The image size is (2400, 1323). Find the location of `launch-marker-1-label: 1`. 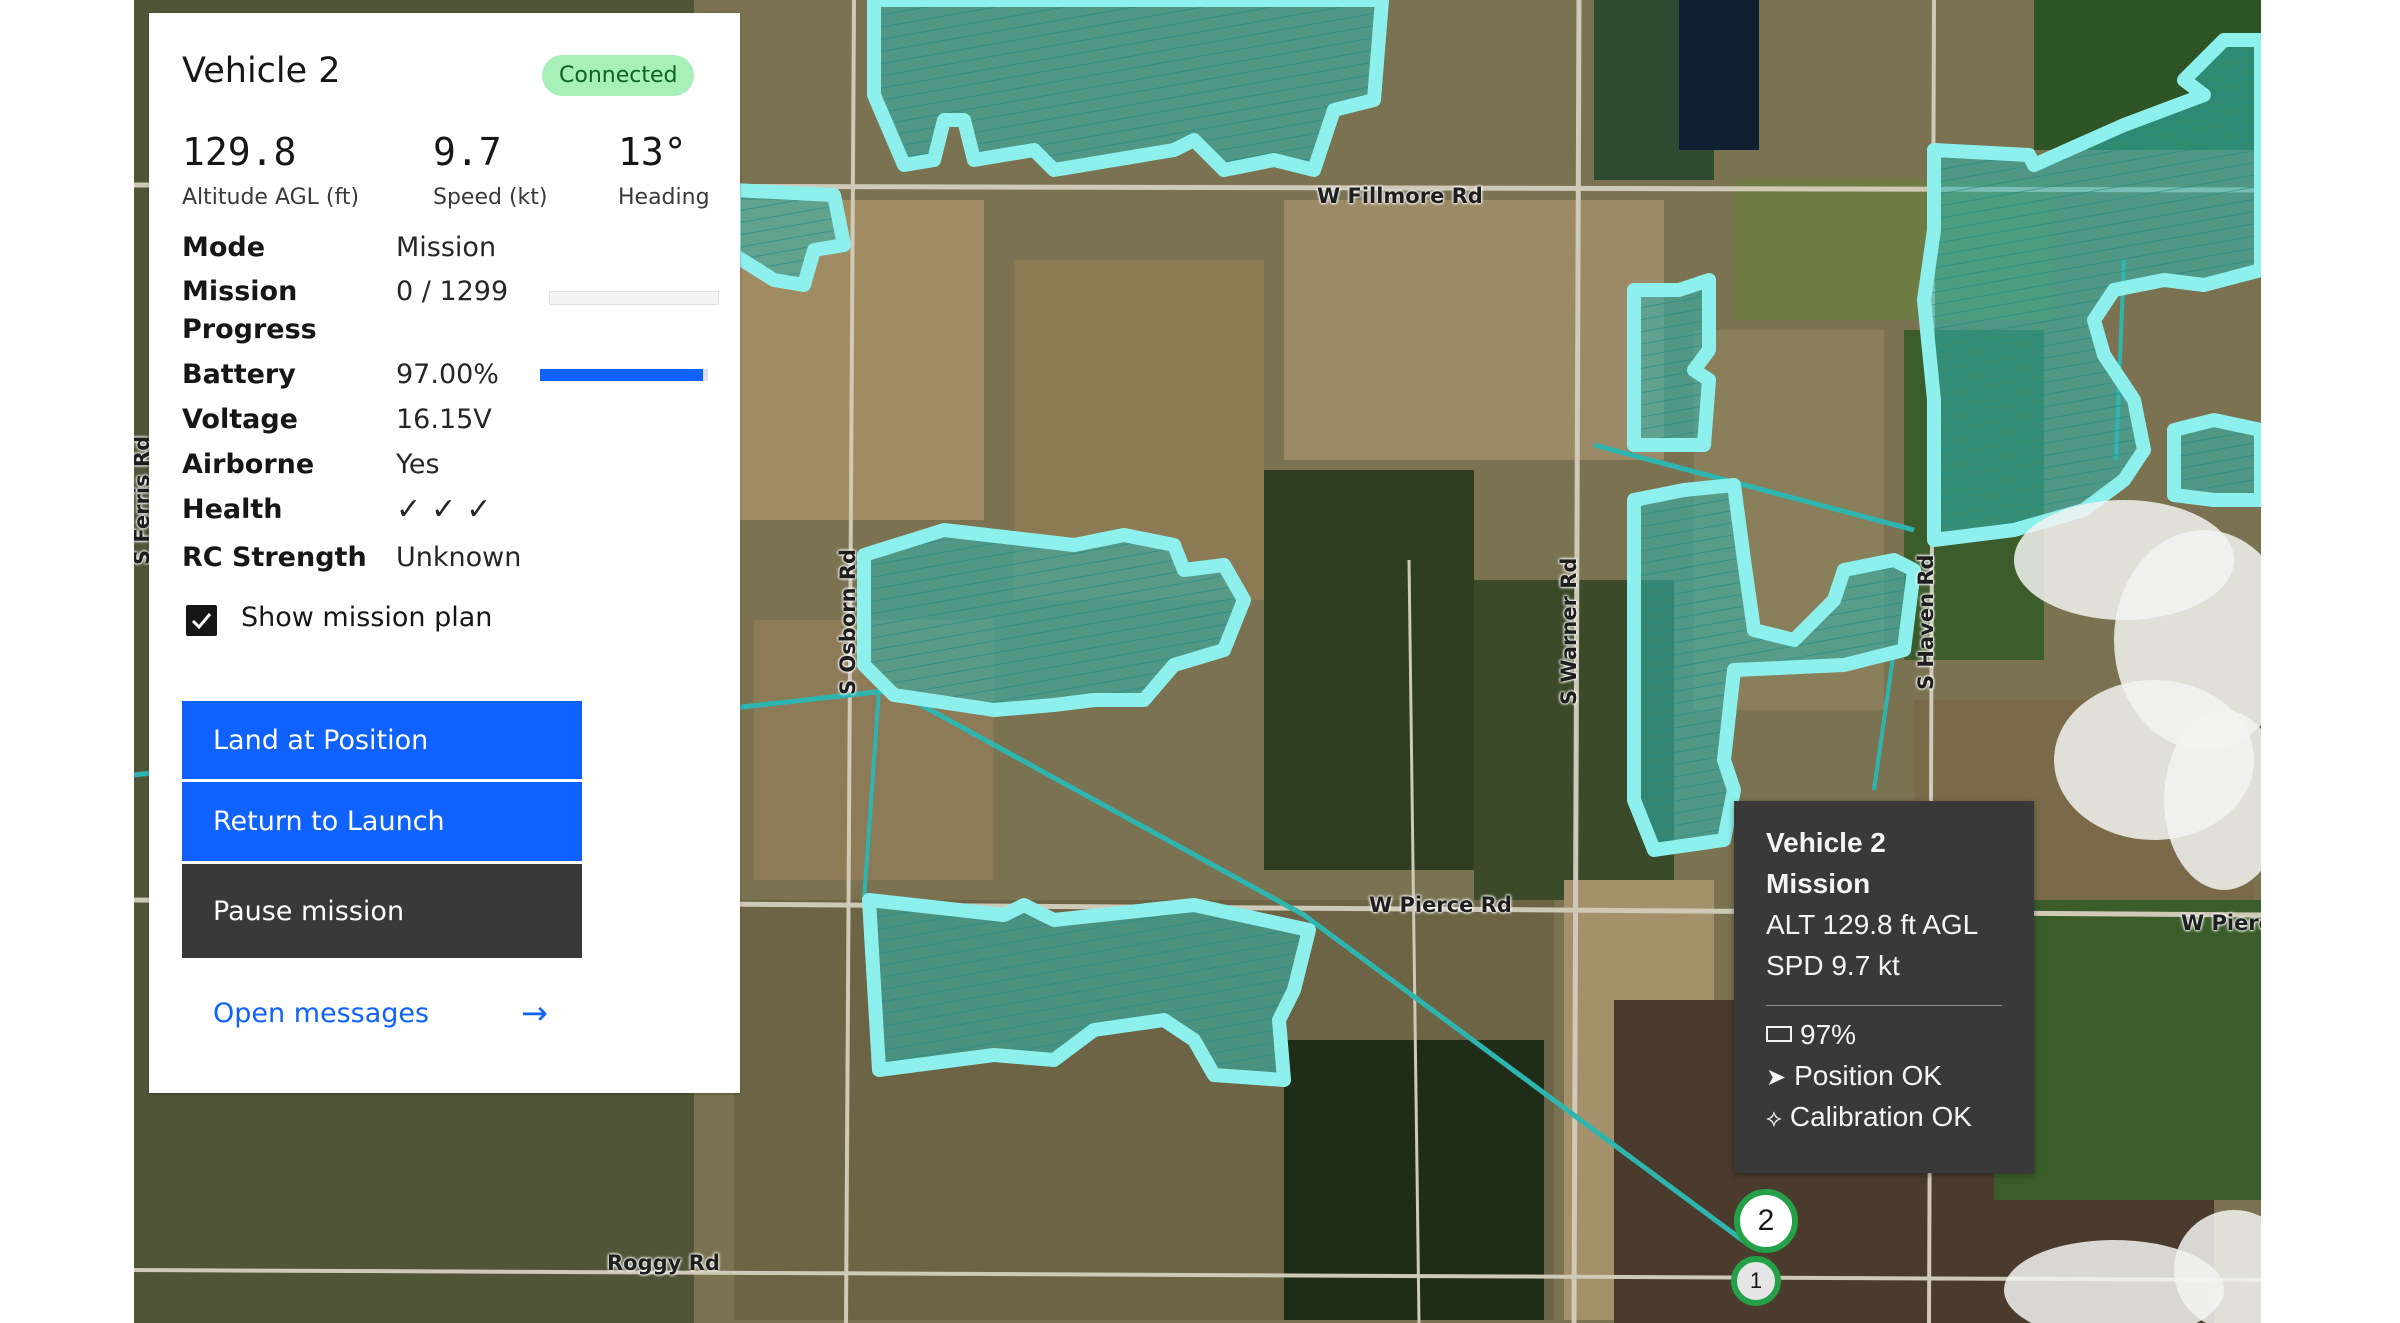

launch-marker-1-label: 1 is located at coordinates (1756, 1280).